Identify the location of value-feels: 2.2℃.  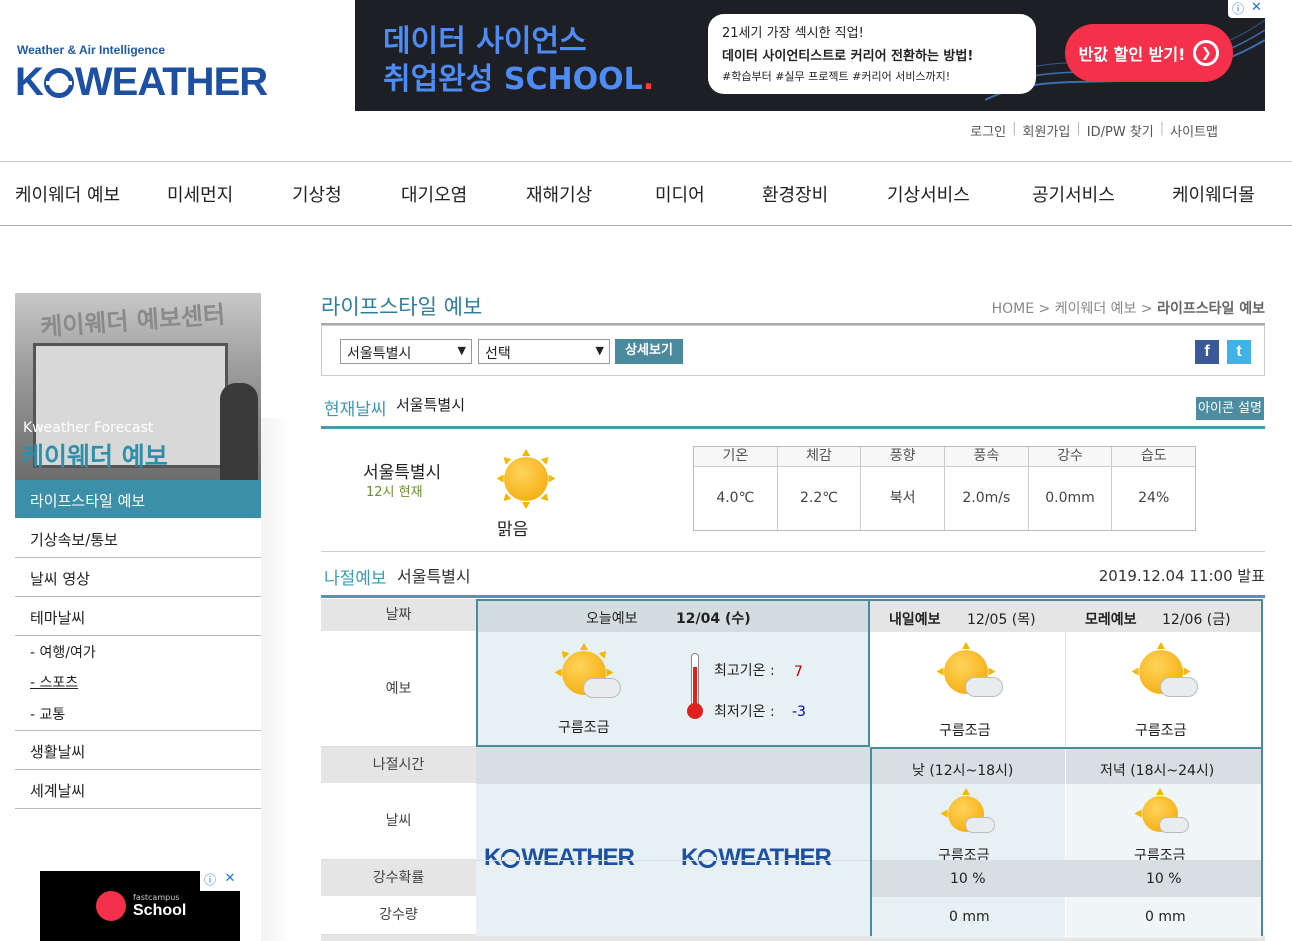
(819, 498).